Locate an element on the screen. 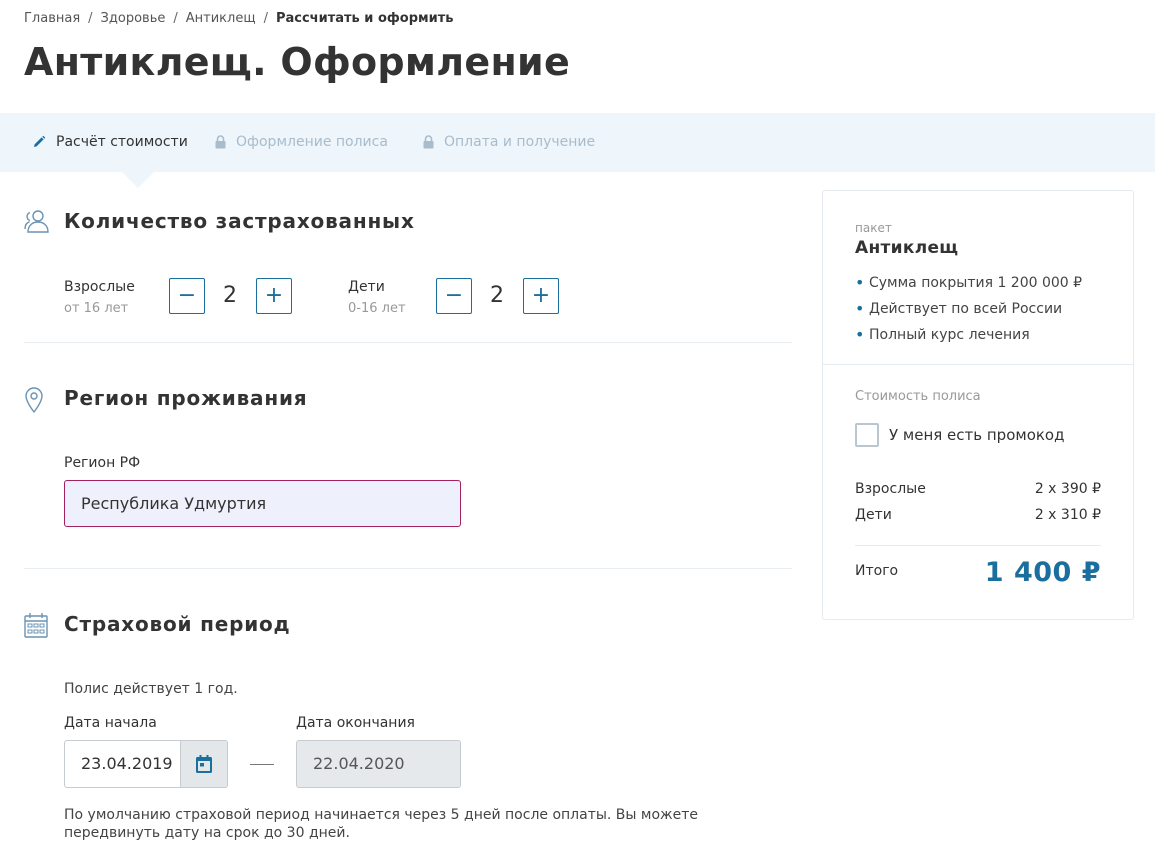  total-divider is located at coordinates (978, 545).